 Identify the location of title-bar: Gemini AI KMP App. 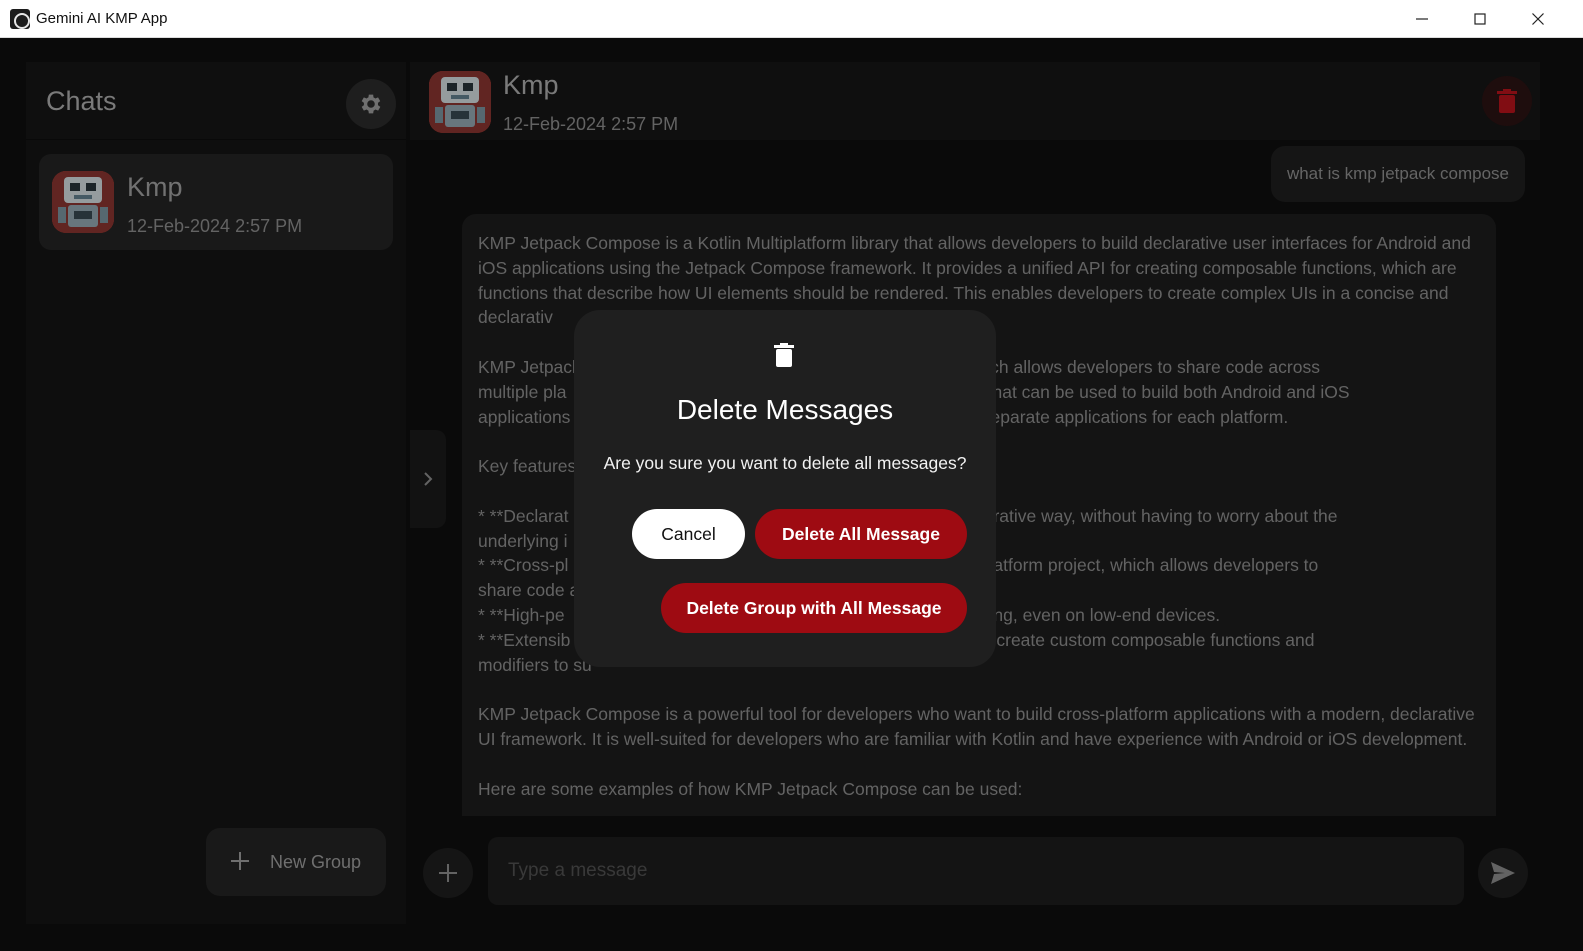
(791, 19).